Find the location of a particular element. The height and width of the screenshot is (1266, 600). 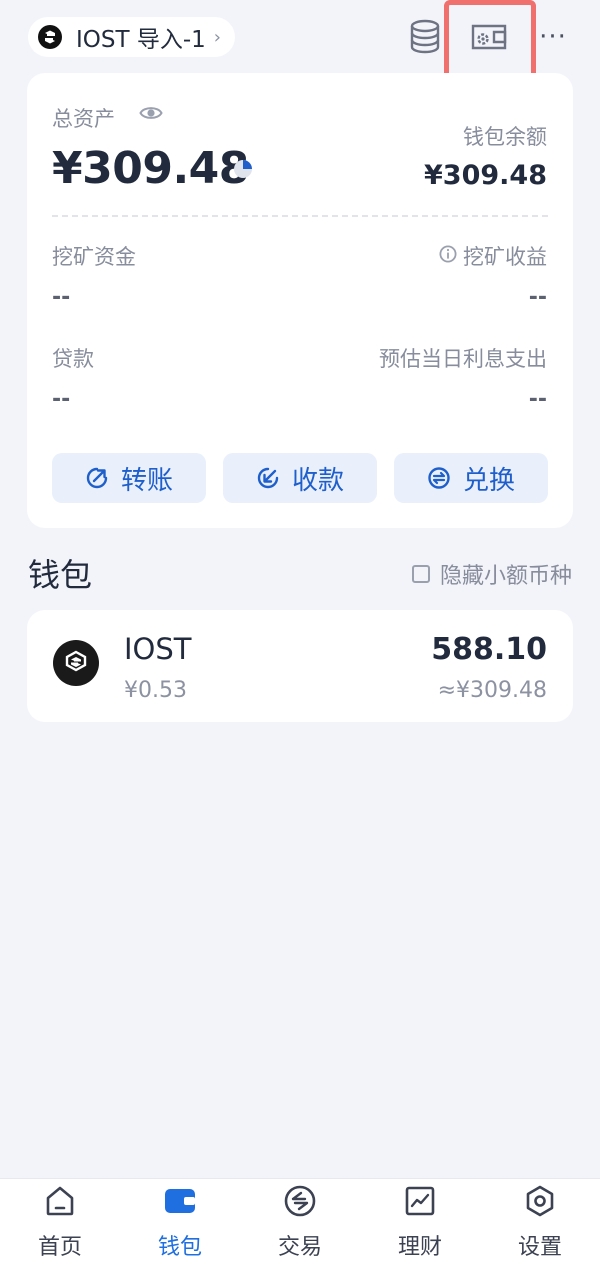

hide-small-checkbox is located at coordinates (420, 574).